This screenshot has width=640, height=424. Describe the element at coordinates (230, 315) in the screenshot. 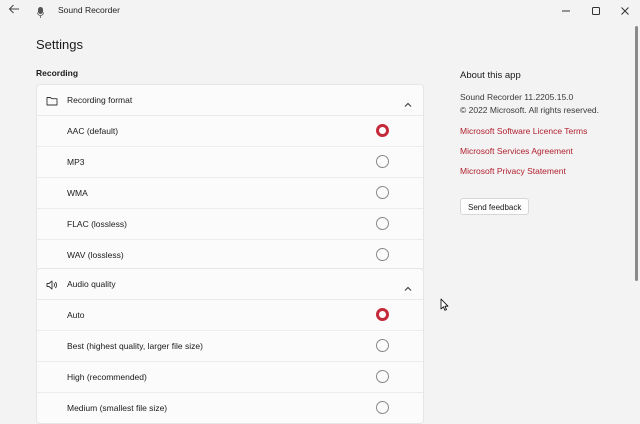

I see `quality-option-auto: Auto` at that location.